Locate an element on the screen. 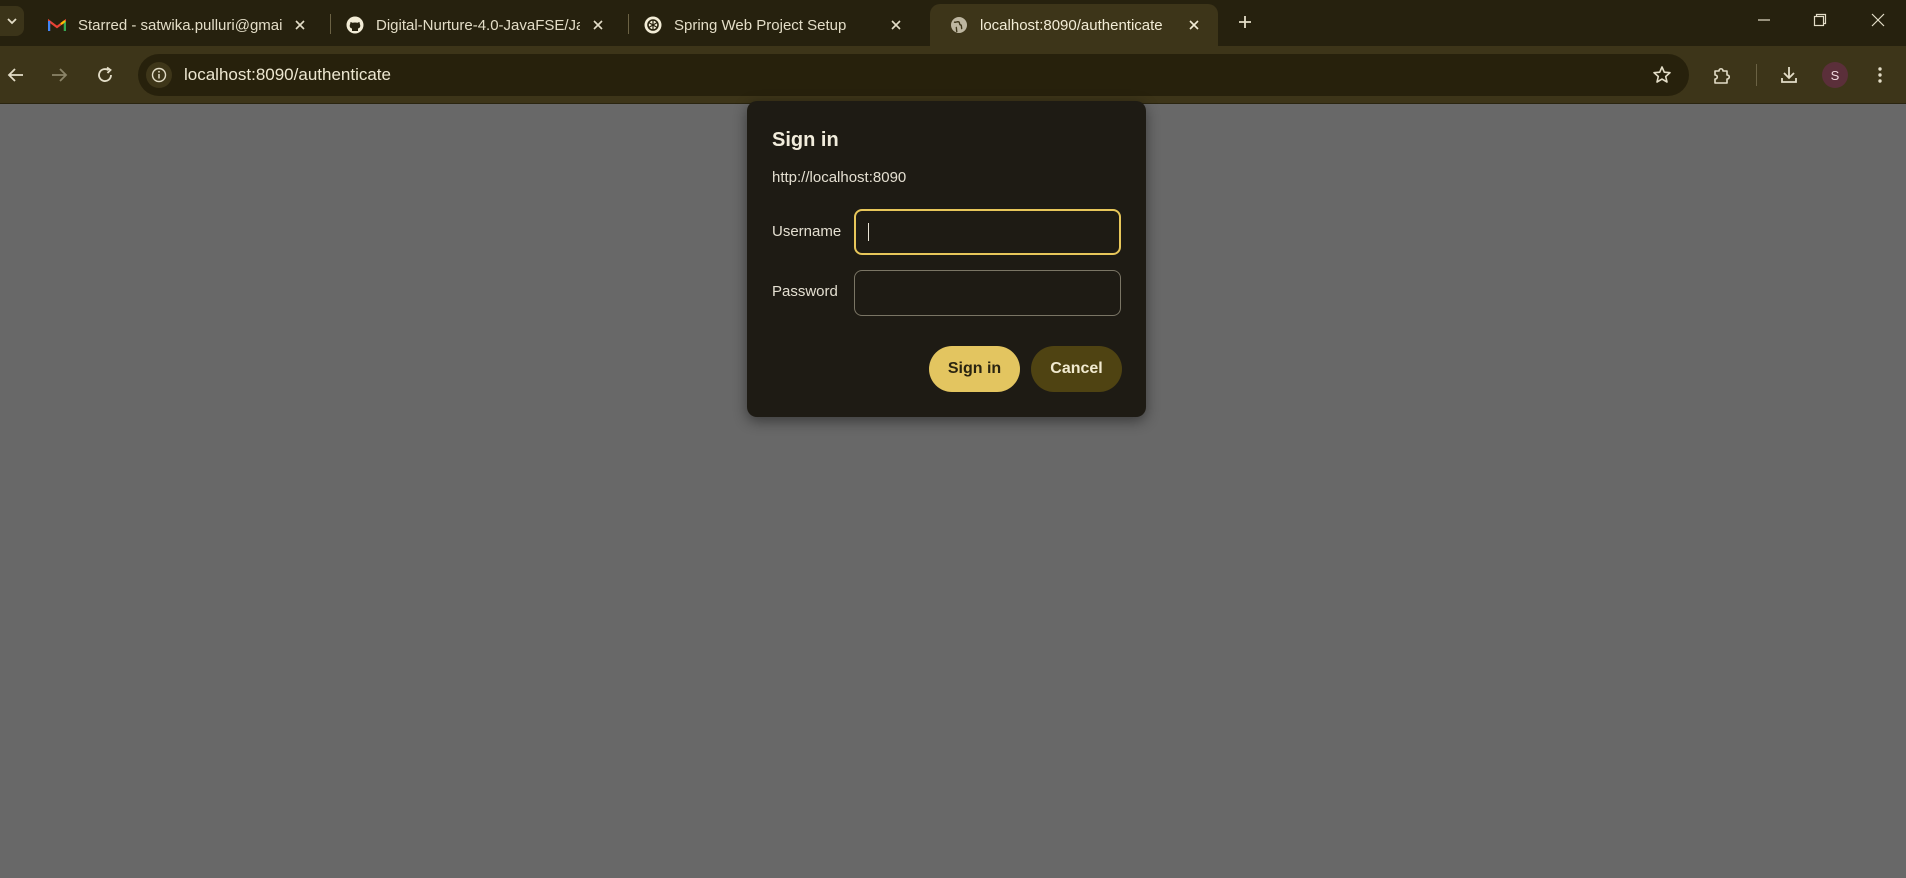  site-info-button is located at coordinates (159, 75).